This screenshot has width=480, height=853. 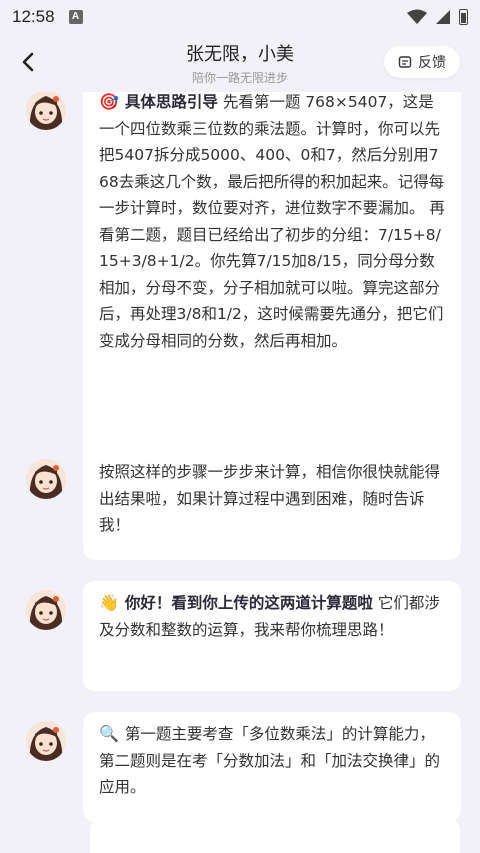 I want to click on battery-icon, so click(x=463, y=17).